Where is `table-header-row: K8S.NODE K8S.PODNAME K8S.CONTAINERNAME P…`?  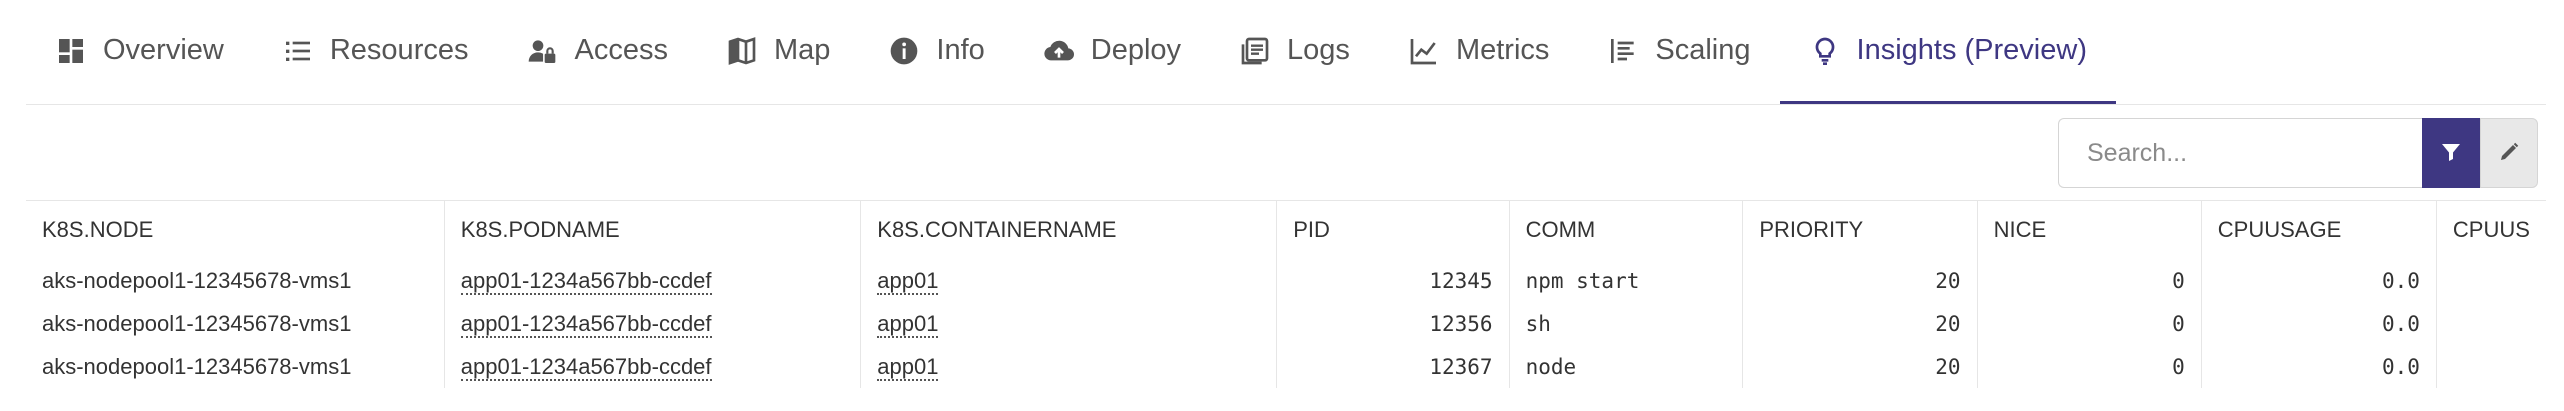 table-header-row: K8S.NODE K8S.PODNAME K8S.CONTAINERNAME P… is located at coordinates (1286, 230).